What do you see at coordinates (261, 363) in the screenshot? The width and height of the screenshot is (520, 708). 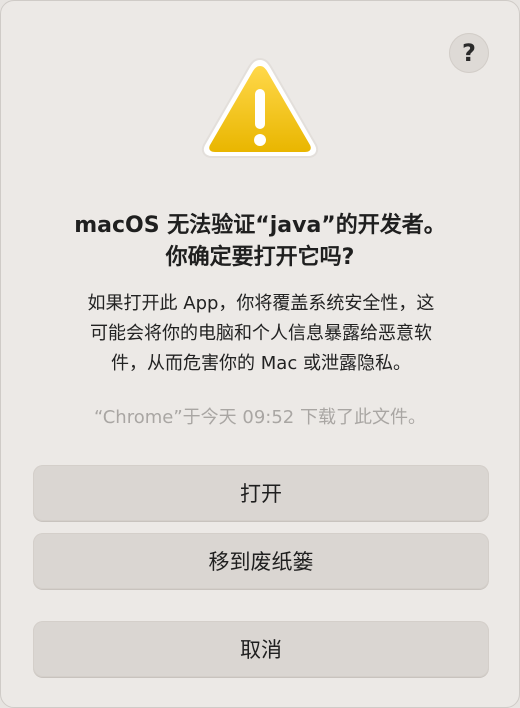 I see `dialog-message-line-3: 件，从而危害你的 Mac 或泄露隐私。` at bounding box center [261, 363].